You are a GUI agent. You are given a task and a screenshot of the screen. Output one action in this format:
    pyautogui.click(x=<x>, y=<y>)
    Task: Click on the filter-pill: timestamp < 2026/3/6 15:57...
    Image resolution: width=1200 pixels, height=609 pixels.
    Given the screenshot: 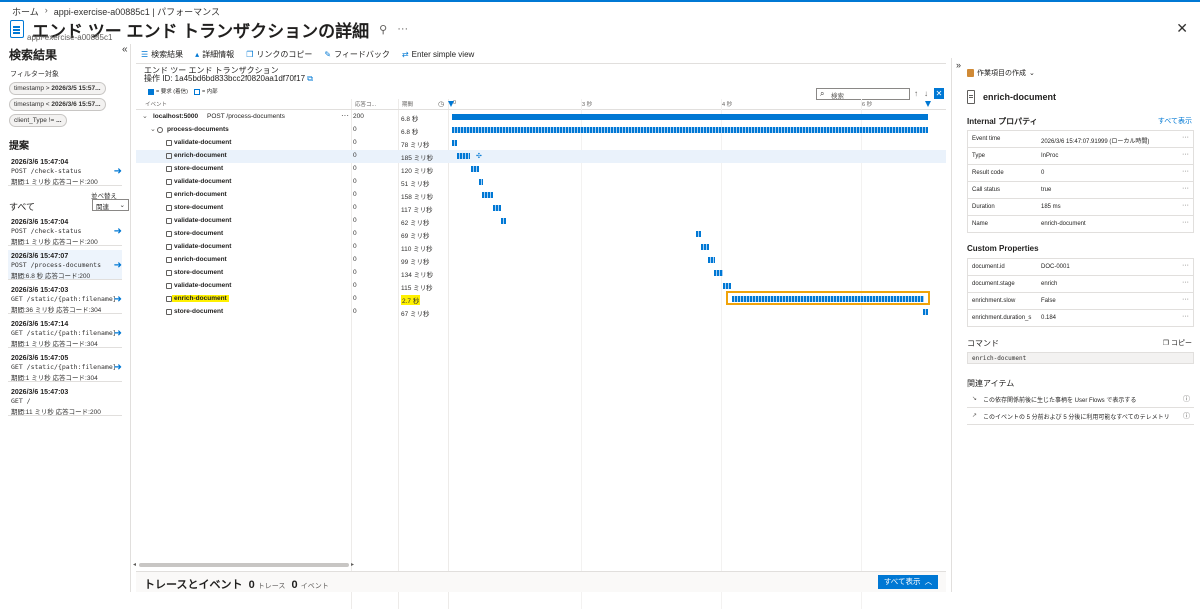 What is the action you would take?
    pyautogui.click(x=57, y=104)
    